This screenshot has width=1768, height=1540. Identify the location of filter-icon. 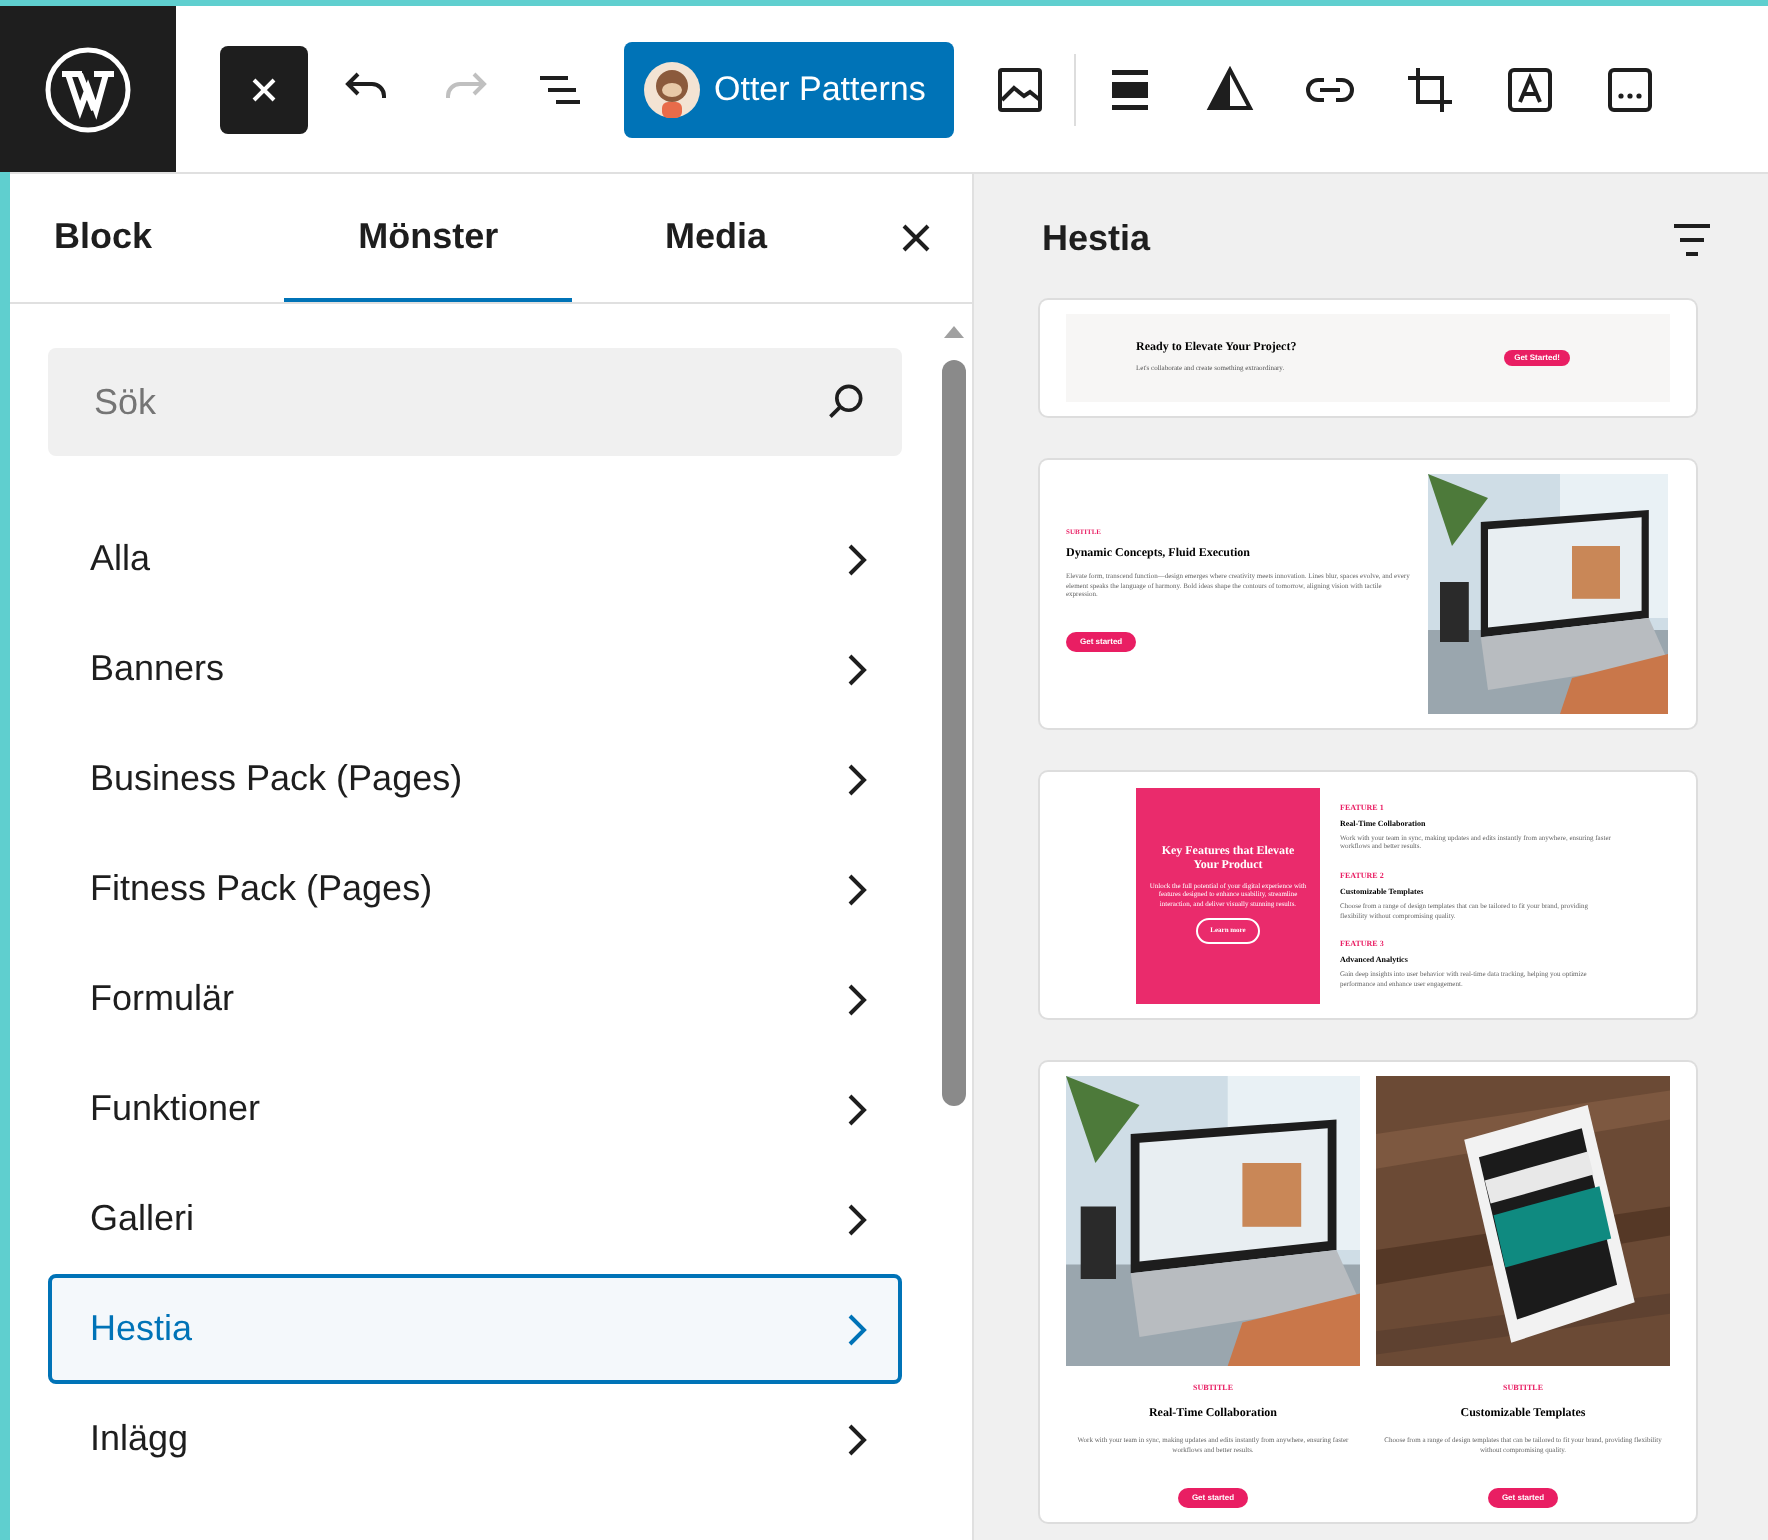
(1692, 239).